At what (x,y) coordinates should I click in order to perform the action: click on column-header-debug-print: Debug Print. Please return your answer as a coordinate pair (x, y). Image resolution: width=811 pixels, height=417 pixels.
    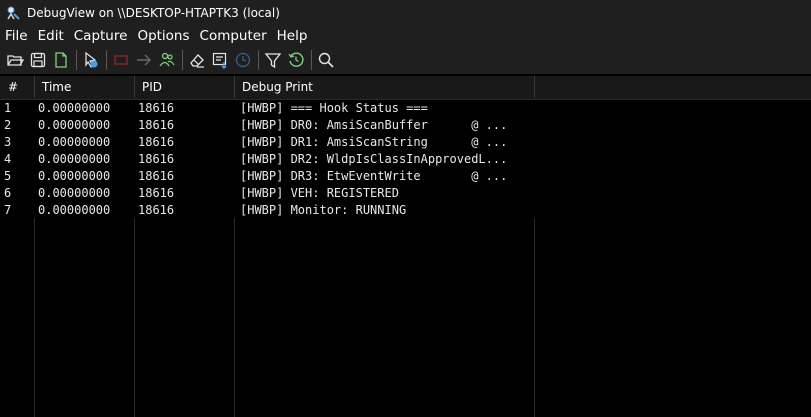
    Looking at the image, I should click on (277, 87).